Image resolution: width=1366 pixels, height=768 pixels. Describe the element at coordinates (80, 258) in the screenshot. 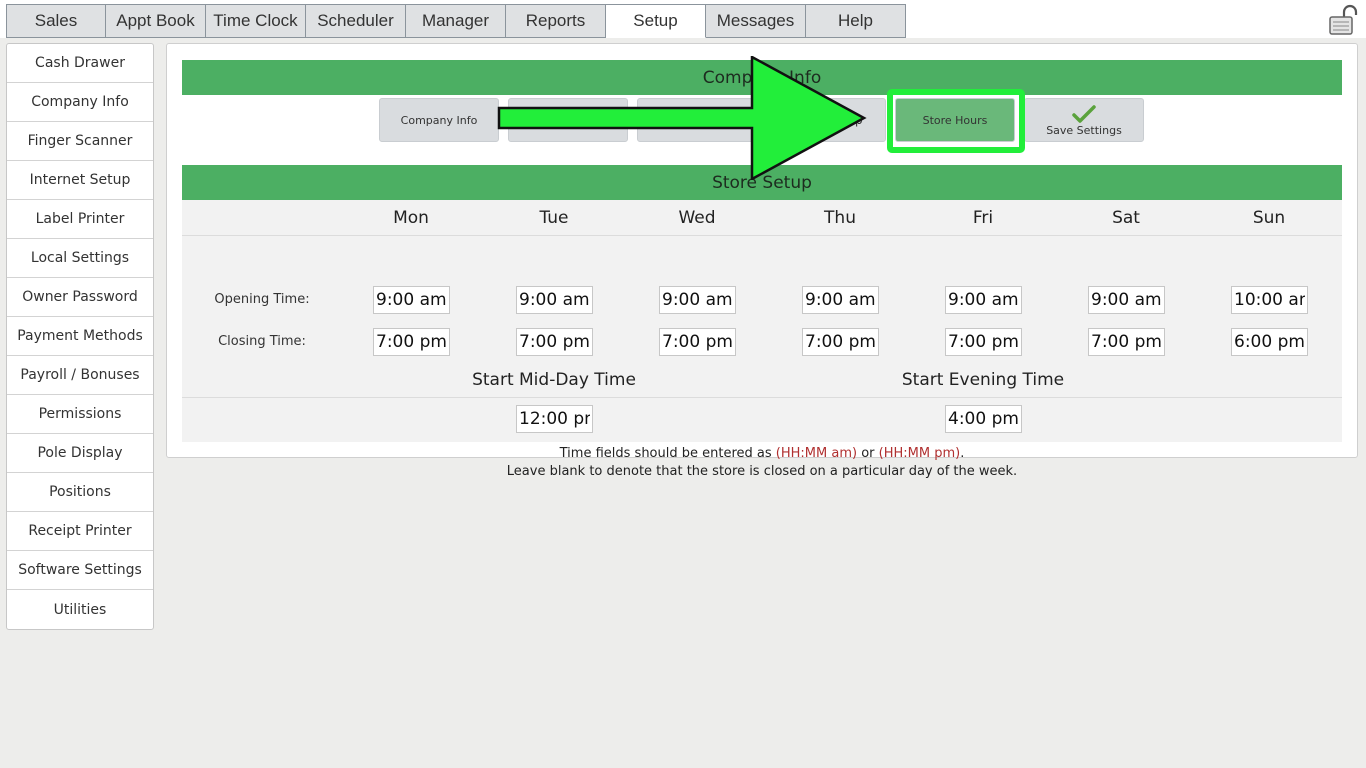

I see `sidebar-item-local-settings: Local Settings` at that location.